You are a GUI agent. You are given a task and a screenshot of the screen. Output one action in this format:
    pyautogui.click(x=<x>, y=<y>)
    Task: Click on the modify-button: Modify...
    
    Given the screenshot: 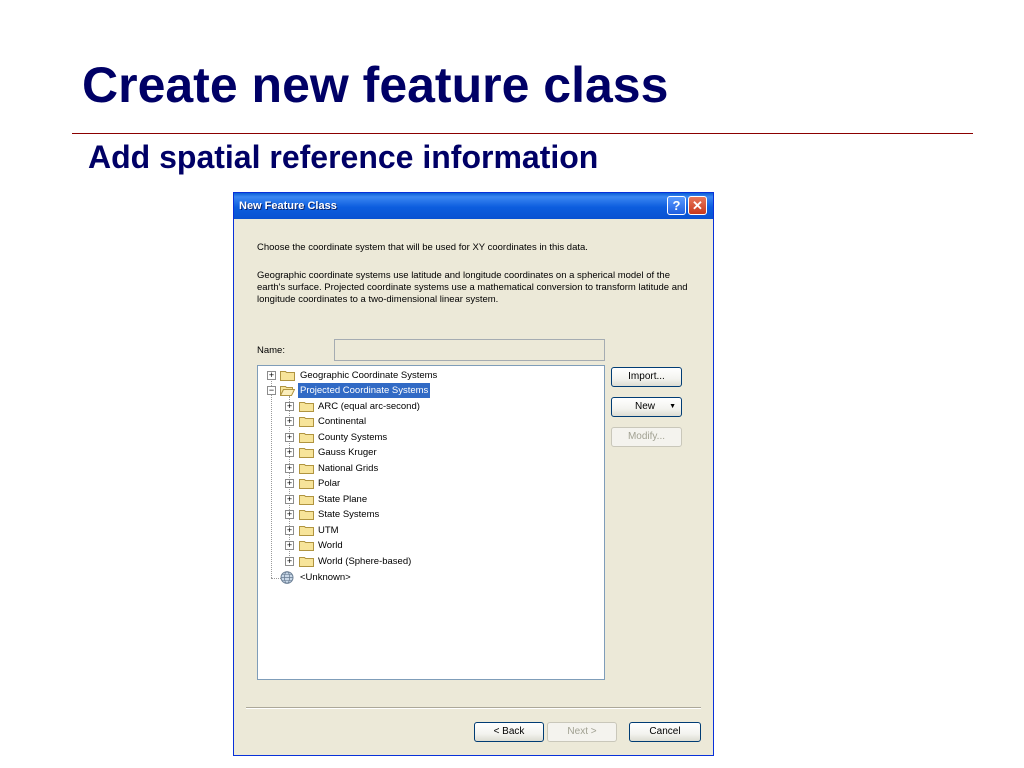 What is the action you would take?
    pyautogui.click(x=646, y=437)
    